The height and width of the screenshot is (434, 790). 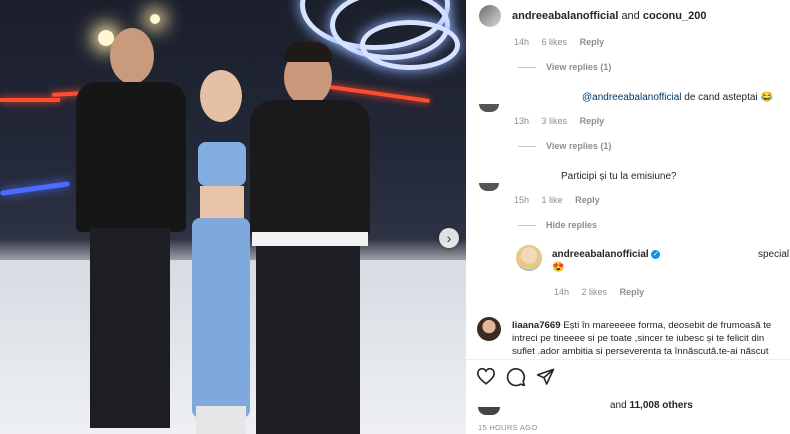 What do you see at coordinates (552, 200) in the screenshot?
I see `comment-likes: 1 like` at bounding box center [552, 200].